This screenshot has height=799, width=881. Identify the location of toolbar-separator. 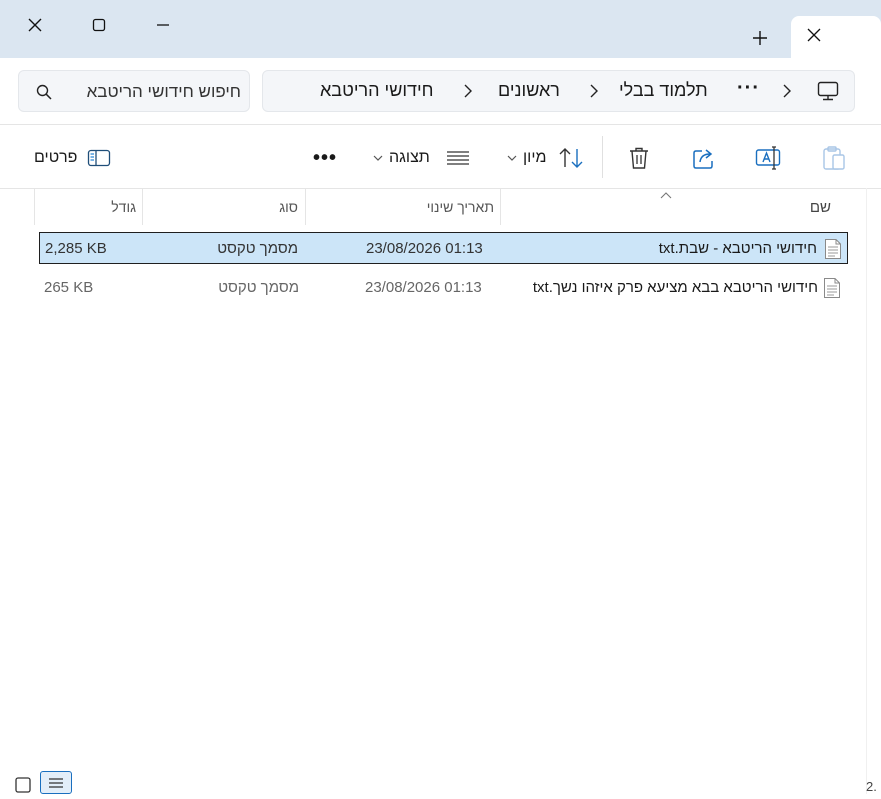
(602, 157).